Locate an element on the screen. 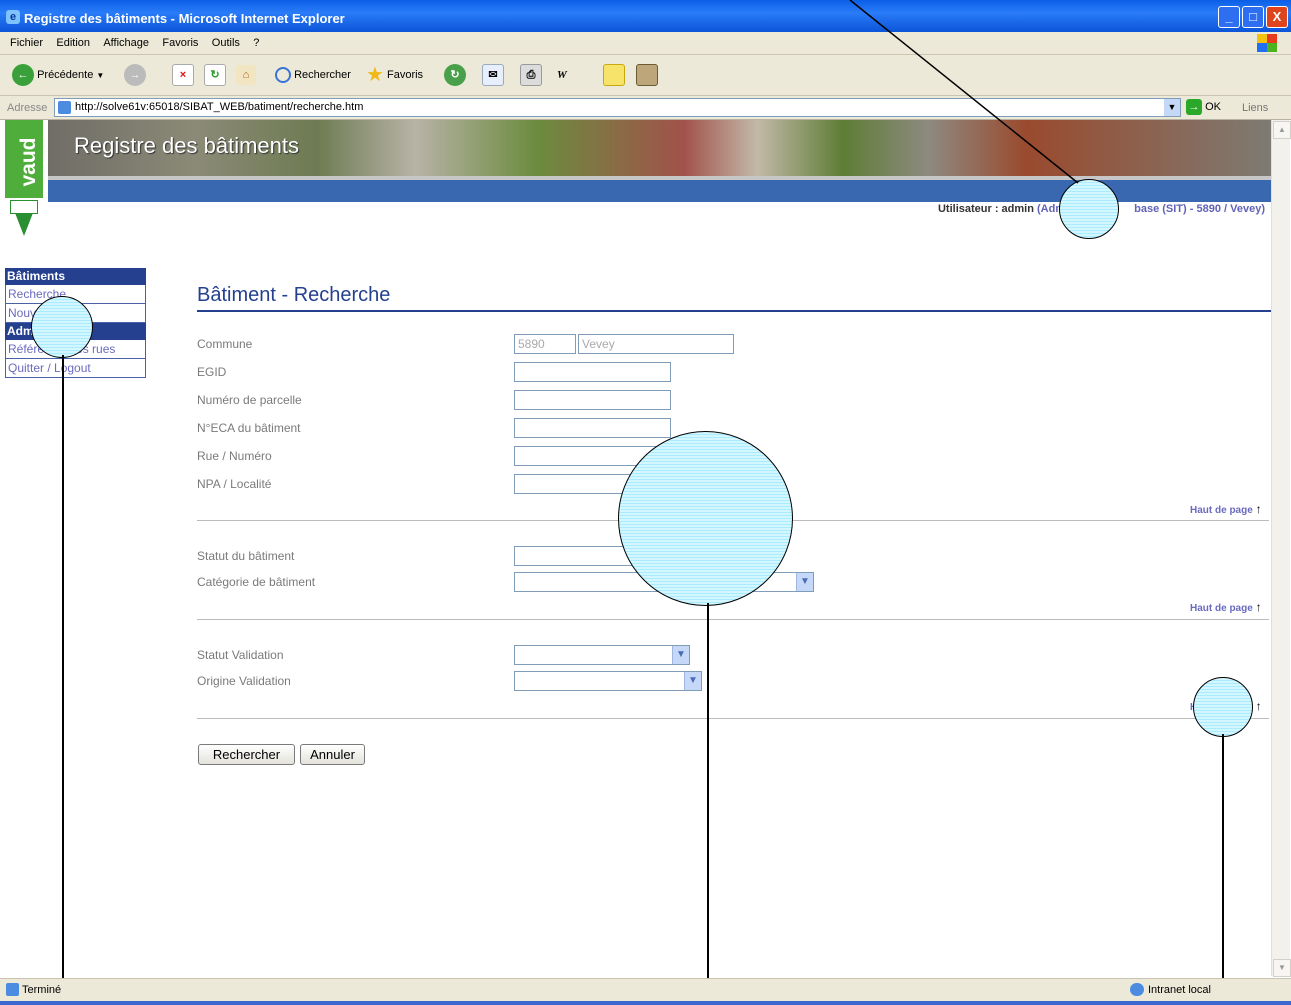 This screenshot has width=1291, height=1005. annotation-line-user is located at coordinates (964, 92).